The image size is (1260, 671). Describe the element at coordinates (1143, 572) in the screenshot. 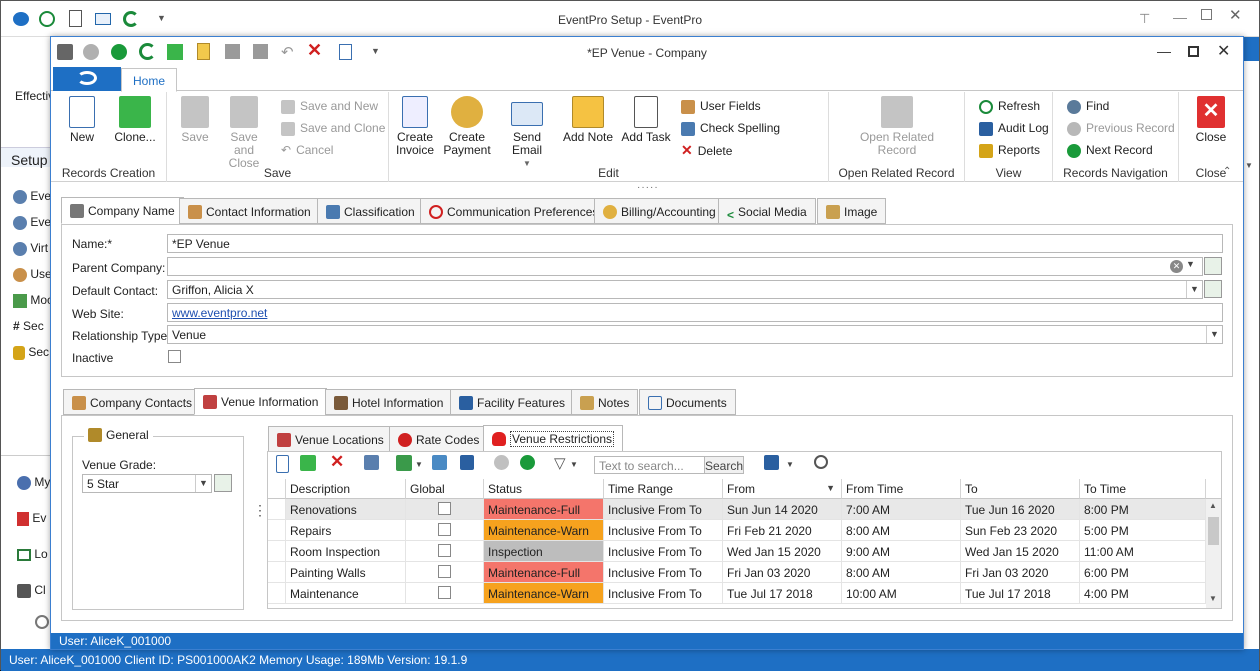

I see `cell-to-time: 6:00 PM` at that location.